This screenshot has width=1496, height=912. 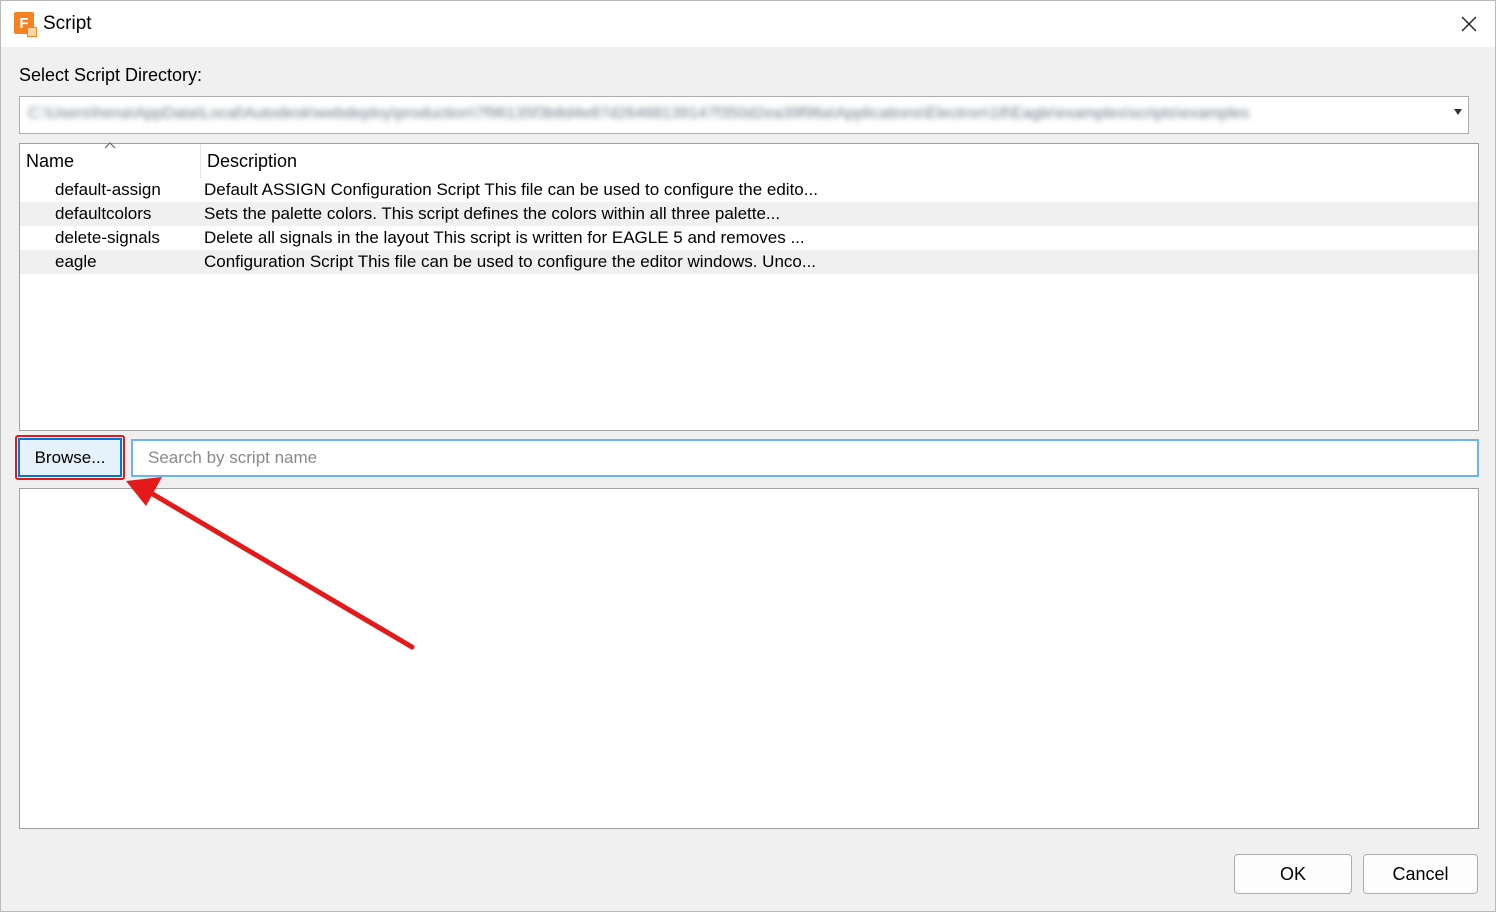 I want to click on annotation-arrow-icon, so click(x=270, y=563).